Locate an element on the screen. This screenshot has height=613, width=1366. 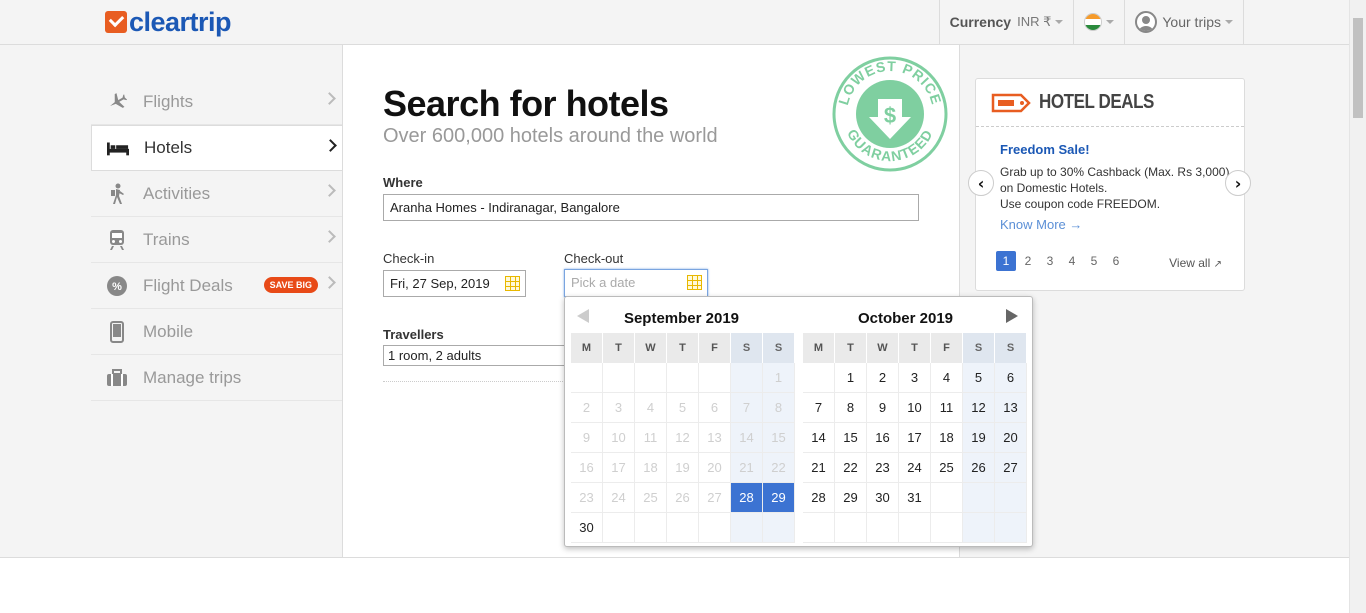
calendar-day: 2 is located at coordinates (883, 378).